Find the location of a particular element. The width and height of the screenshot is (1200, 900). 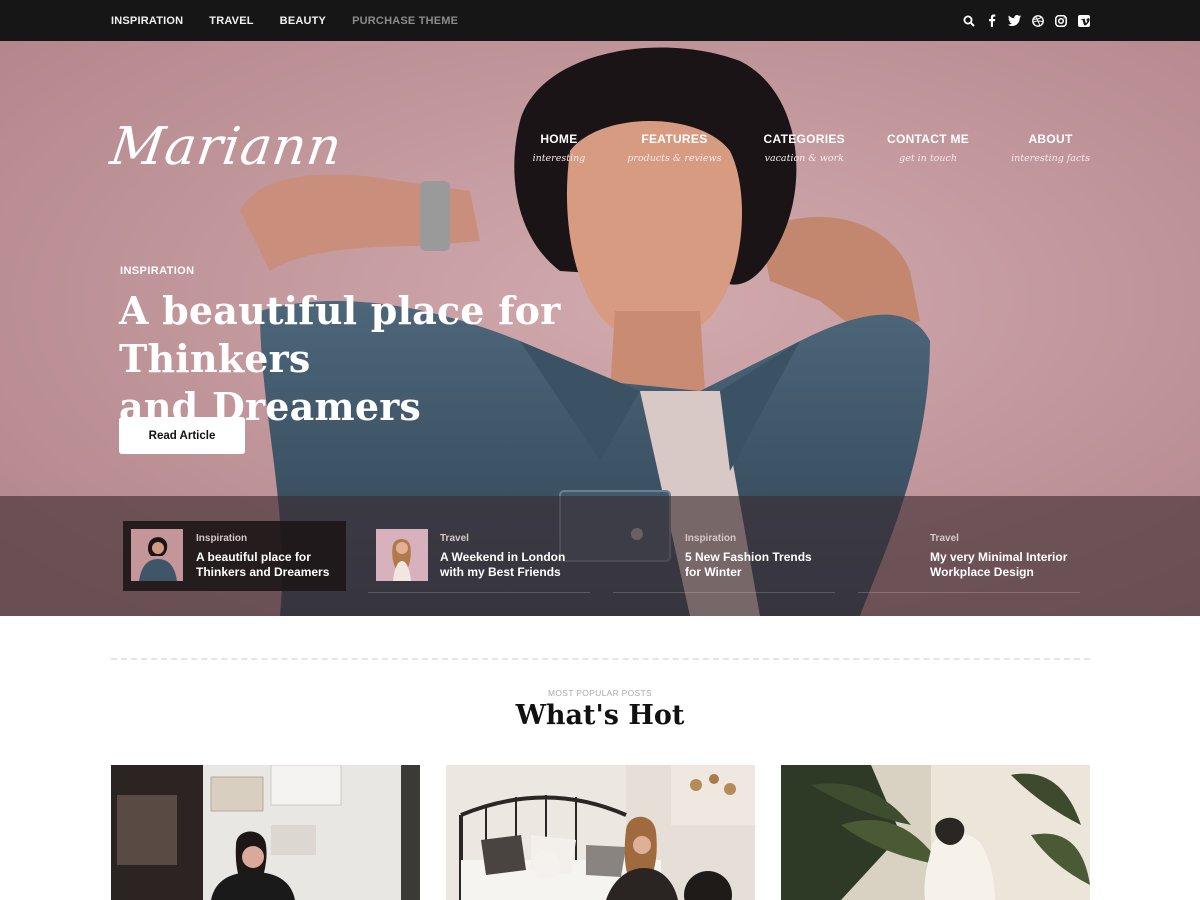

slide-title-line-1: My very Minimal Interior is located at coordinates (999, 557).